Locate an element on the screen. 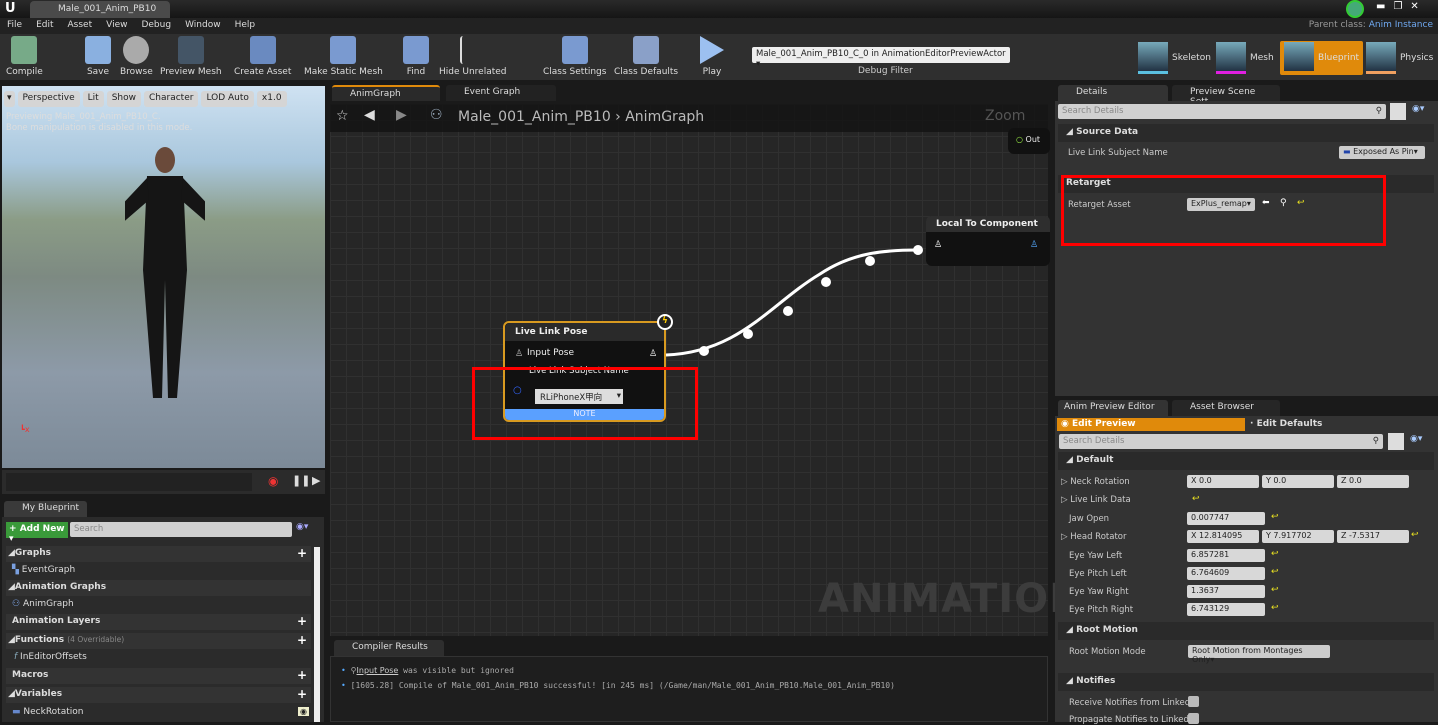 The width and height of the screenshot is (1438, 725). window-controls: ▬❐✕ is located at coordinates (1401, 6).